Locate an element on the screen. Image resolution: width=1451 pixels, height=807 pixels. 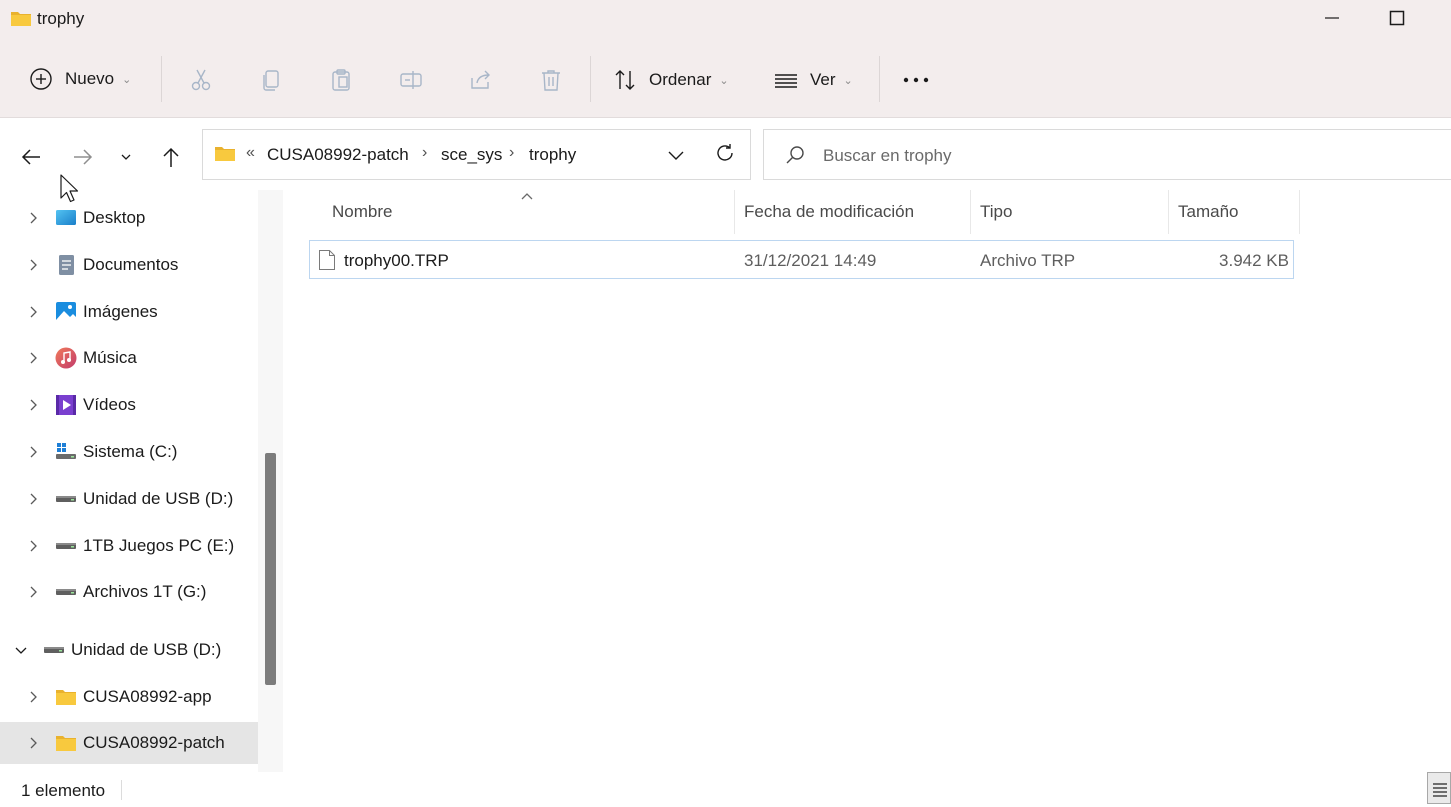
more-options-icon is located at coordinates (916, 82).